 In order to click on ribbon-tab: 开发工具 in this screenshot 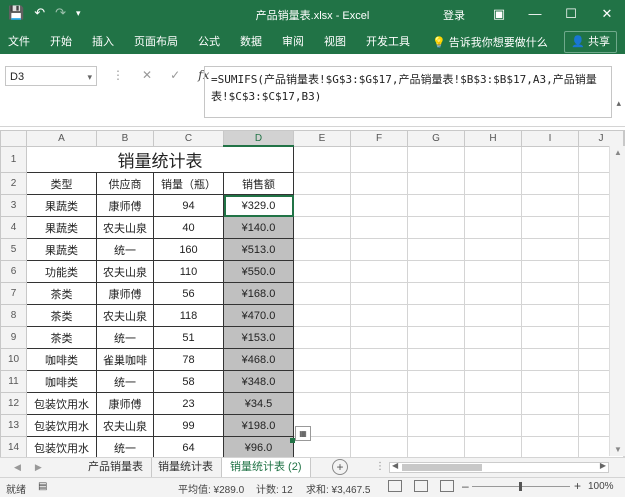, I will do `click(388, 41)`.